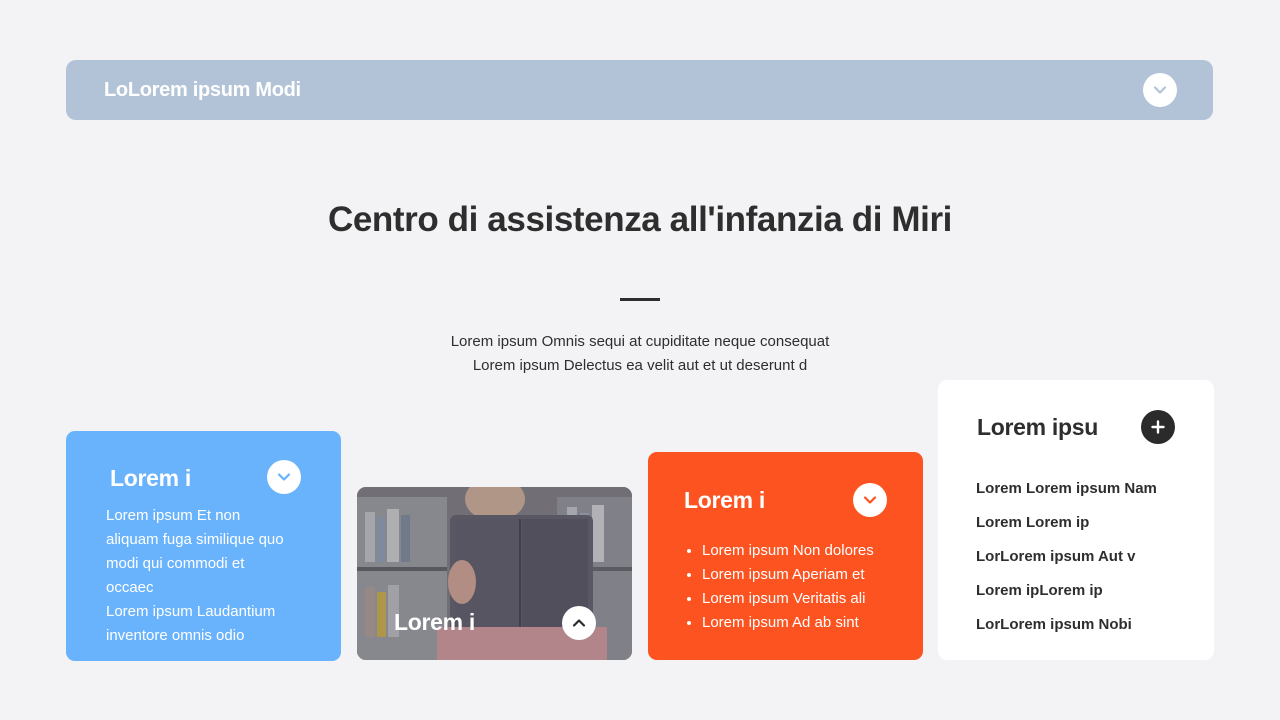  I want to click on card-line: Lorem ipsum Et non, so click(173, 515).